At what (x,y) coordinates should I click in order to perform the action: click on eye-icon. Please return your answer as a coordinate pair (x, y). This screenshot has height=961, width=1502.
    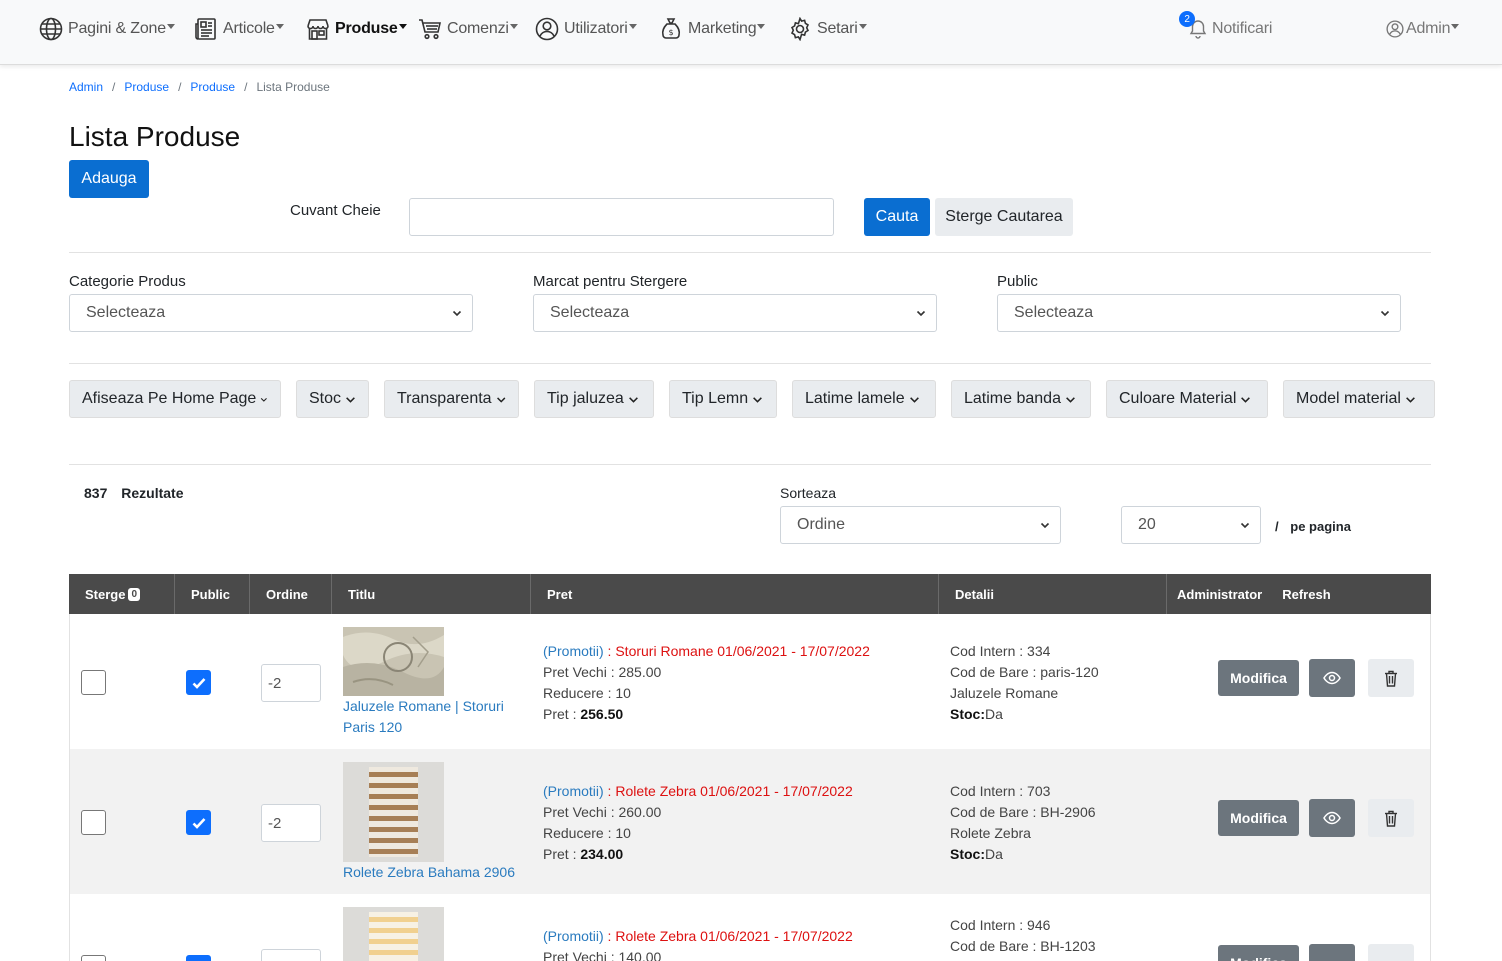
    Looking at the image, I should click on (1332, 818).